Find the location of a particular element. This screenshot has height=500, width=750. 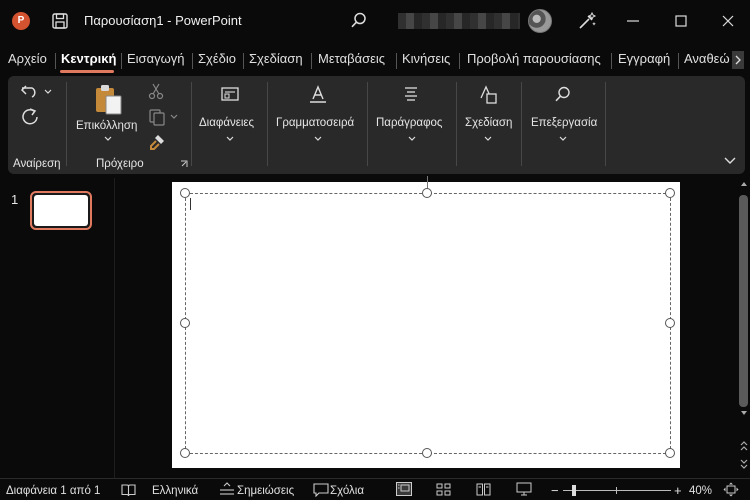

ribbon-expand-chevron-icon is located at coordinates (730, 161).